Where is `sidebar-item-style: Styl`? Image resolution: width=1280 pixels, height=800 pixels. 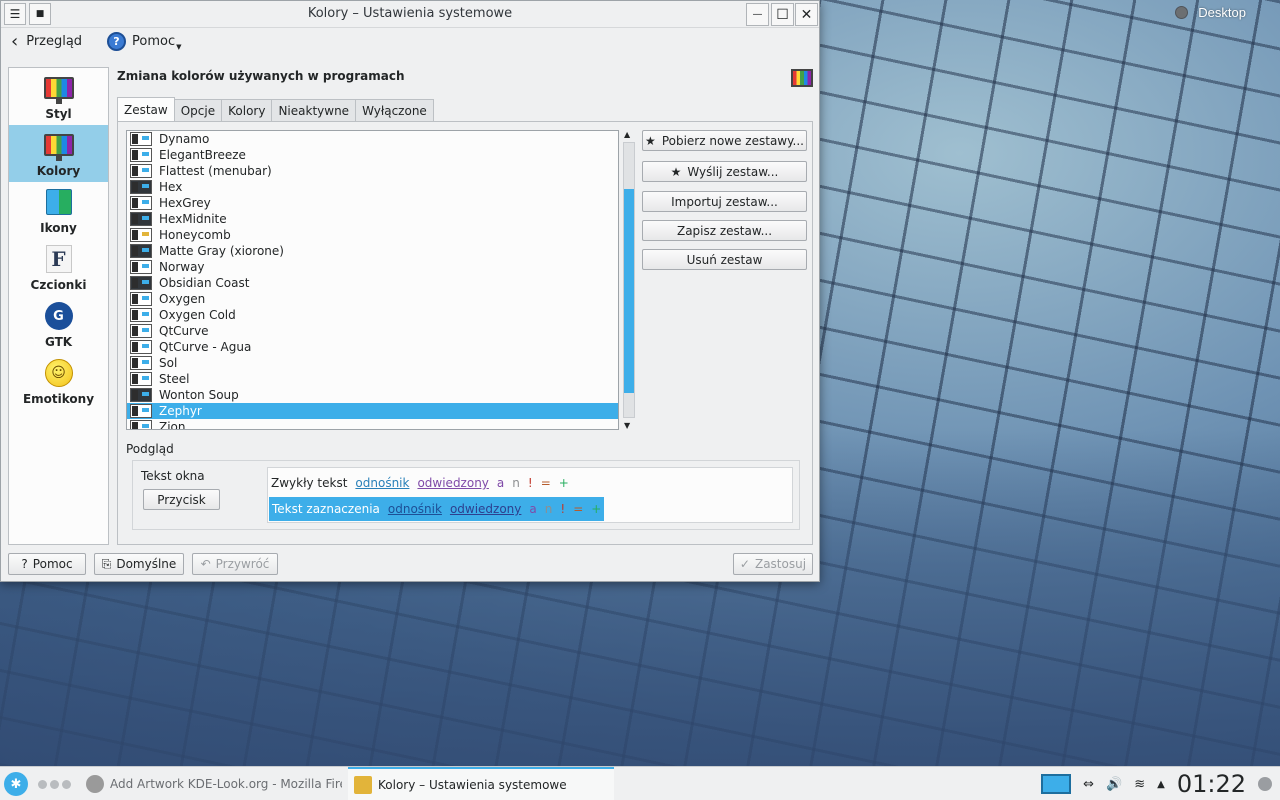
sidebar-item-style: Styl is located at coordinates (58, 96).